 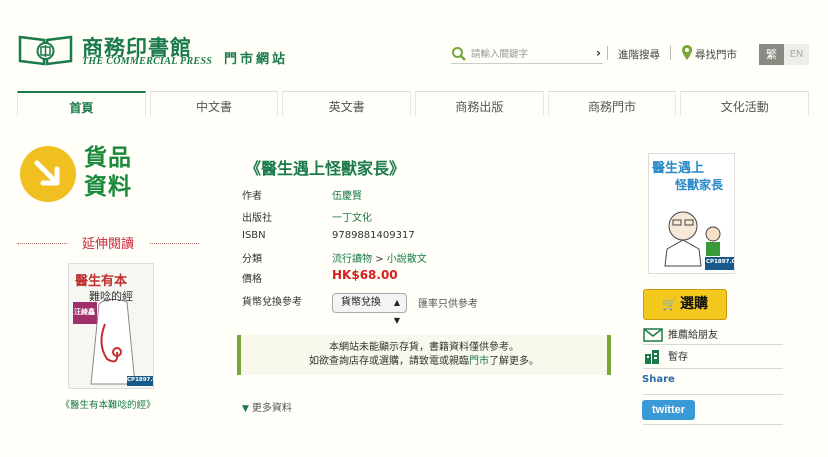 I want to click on search-input, so click(x=527, y=54).